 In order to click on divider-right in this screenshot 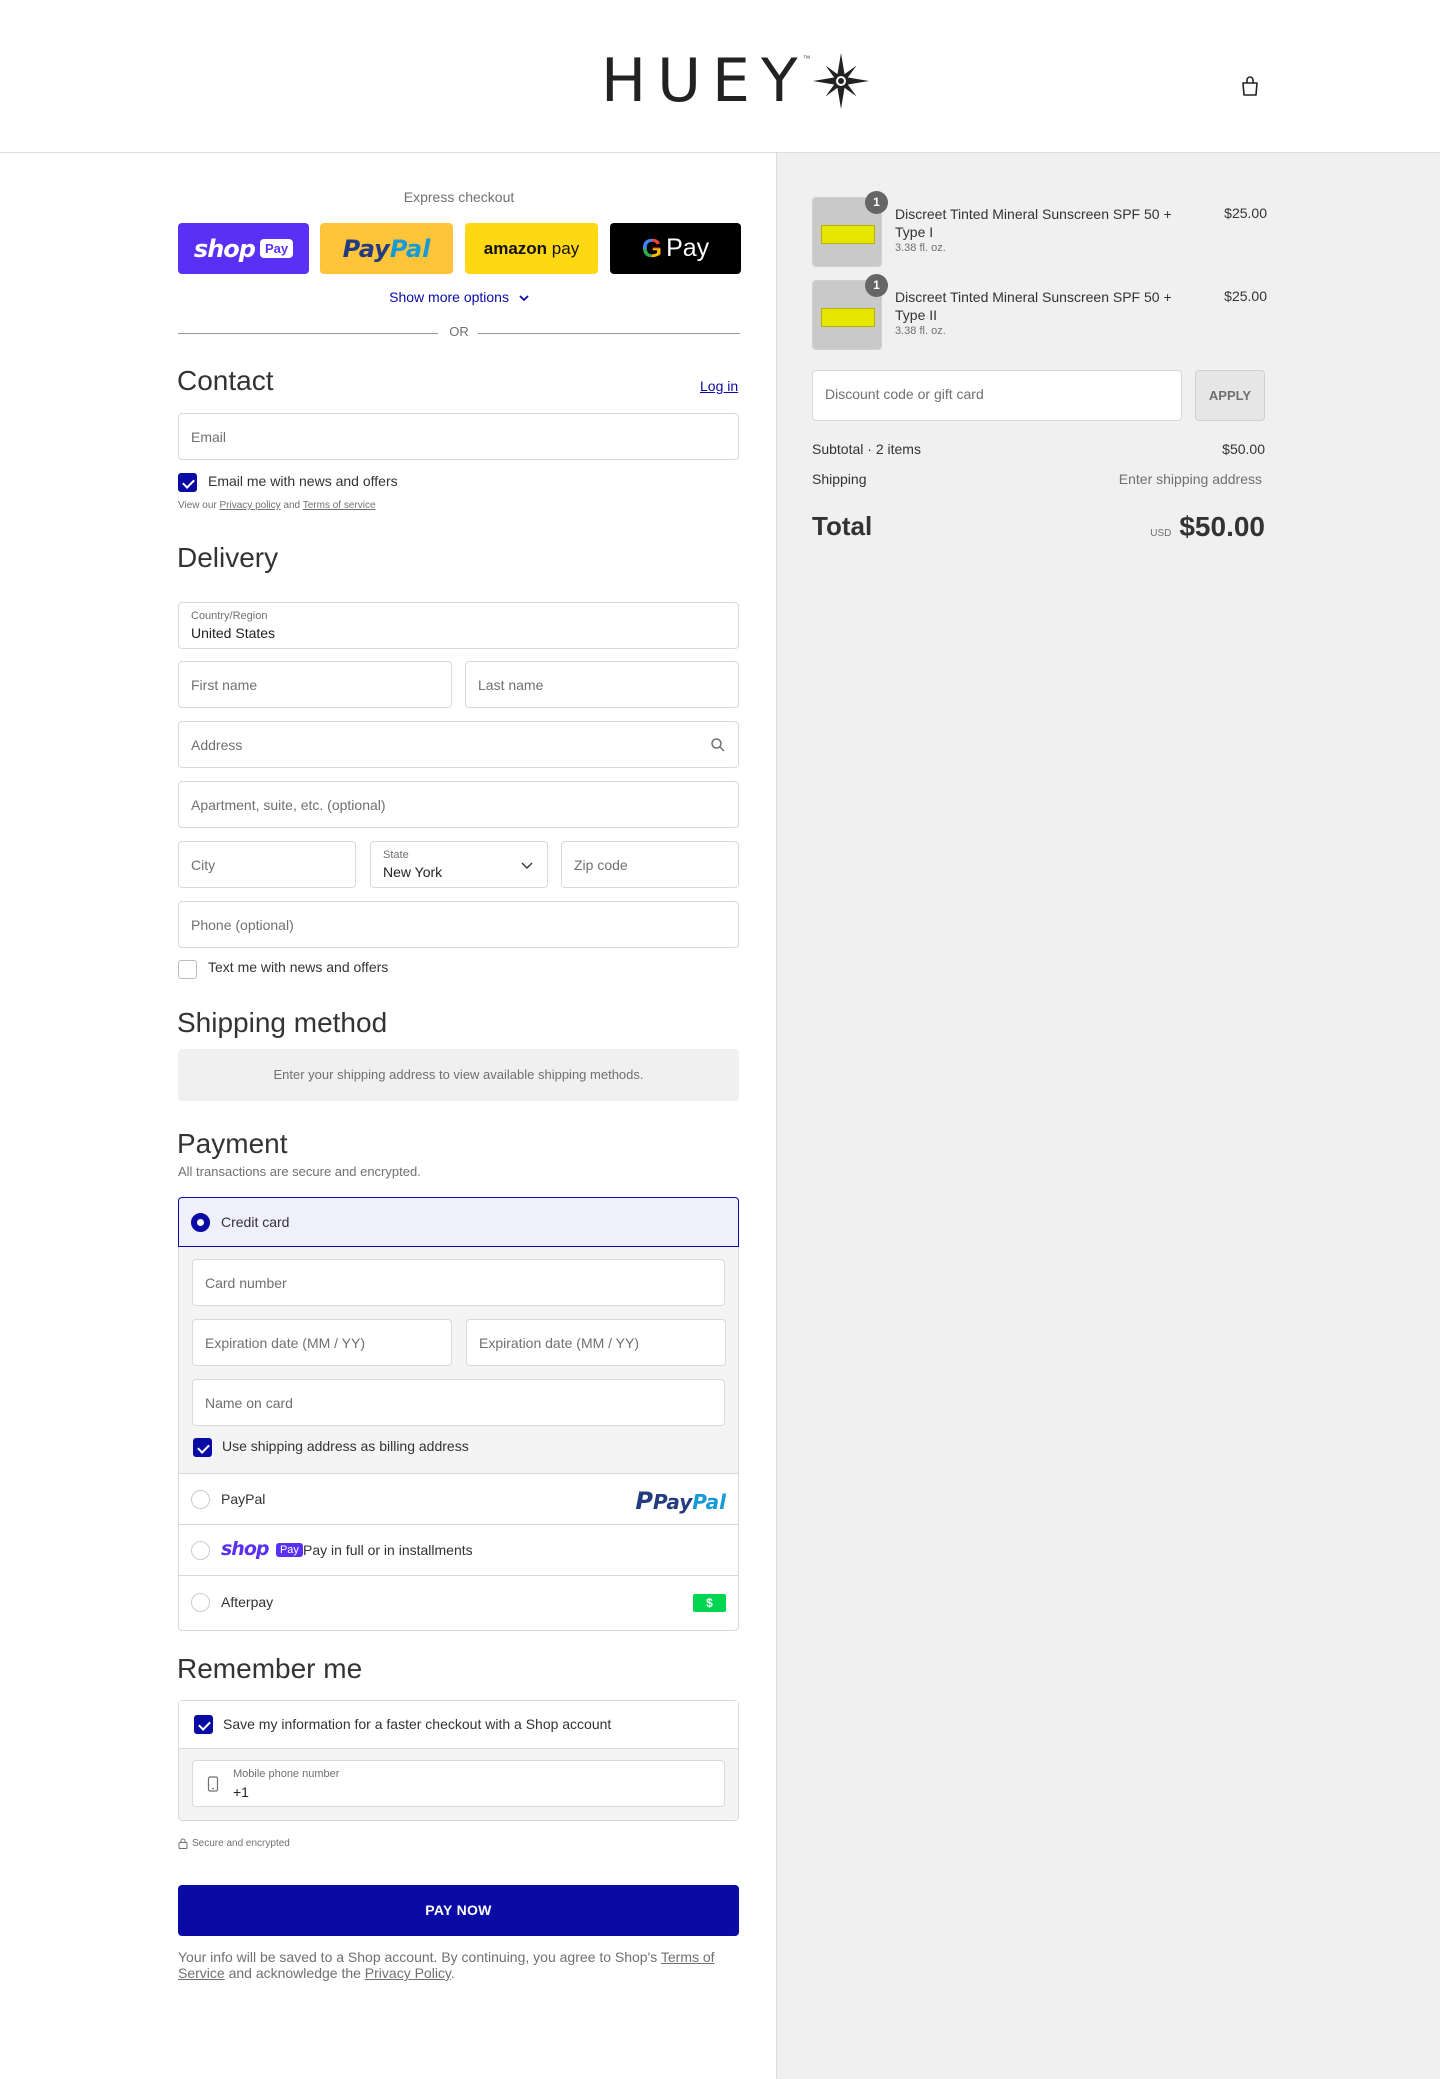, I will do `click(609, 333)`.